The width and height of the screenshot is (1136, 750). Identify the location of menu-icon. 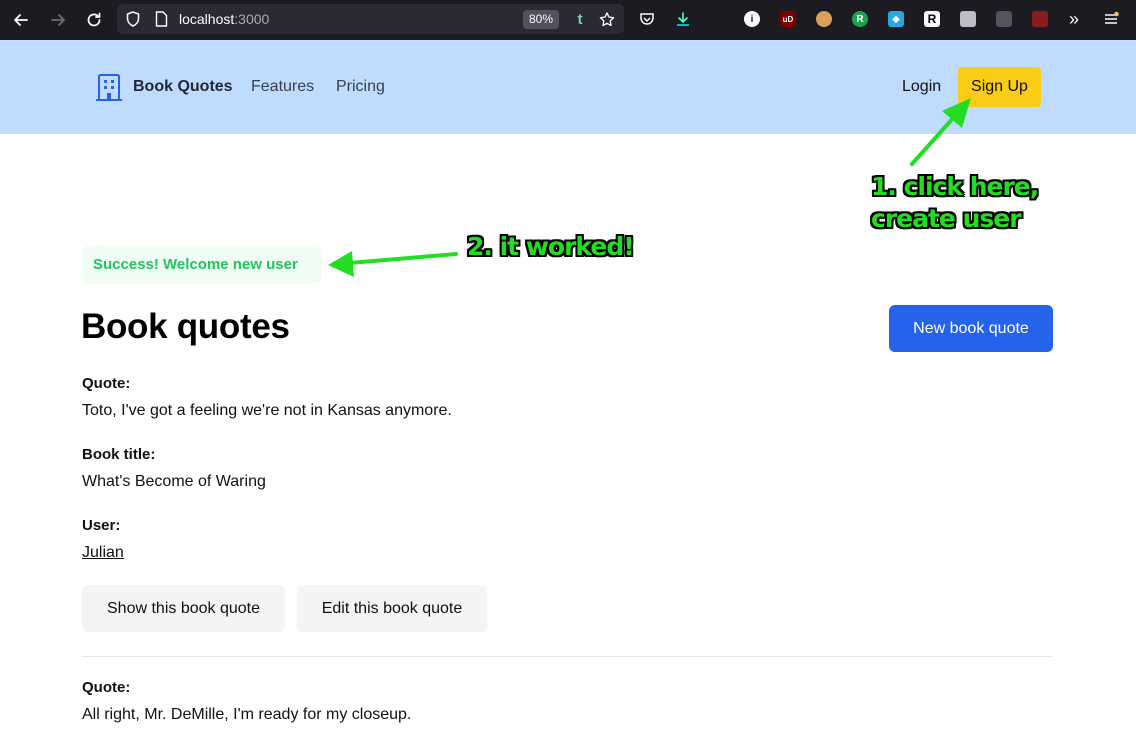
(1111, 19).